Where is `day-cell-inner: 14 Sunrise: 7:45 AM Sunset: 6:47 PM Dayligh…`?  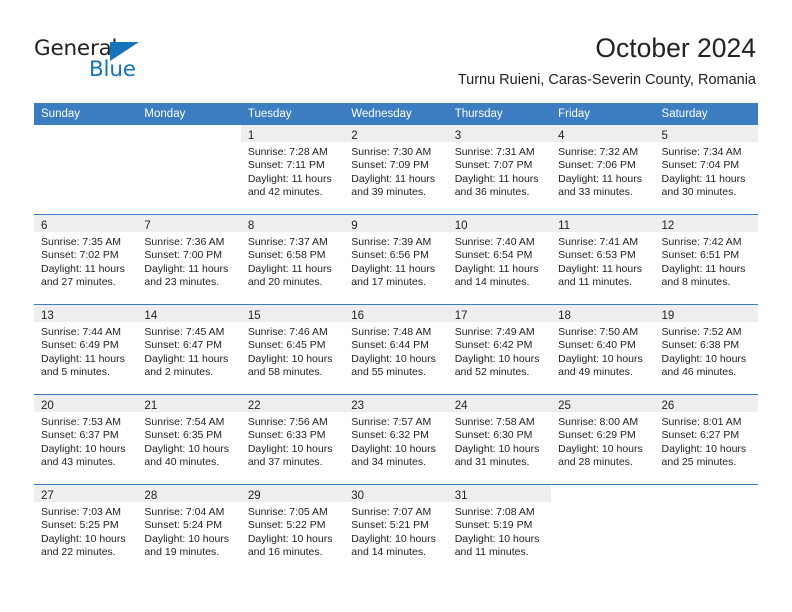
day-cell-inner: 14 Sunrise: 7:45 AM Sunset: 6:47 PM Dayligh… is located at coordinates (189, 349).